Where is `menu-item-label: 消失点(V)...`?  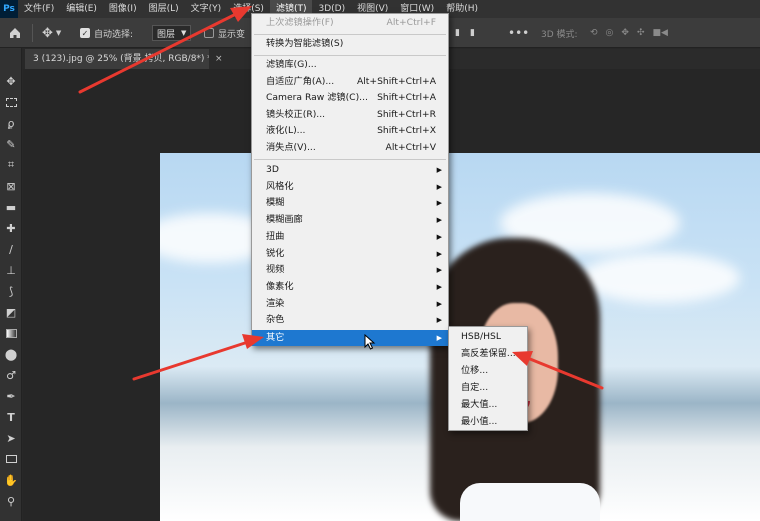
menu-item-label: 消失点(V)... is located at coordinates (291, 147).